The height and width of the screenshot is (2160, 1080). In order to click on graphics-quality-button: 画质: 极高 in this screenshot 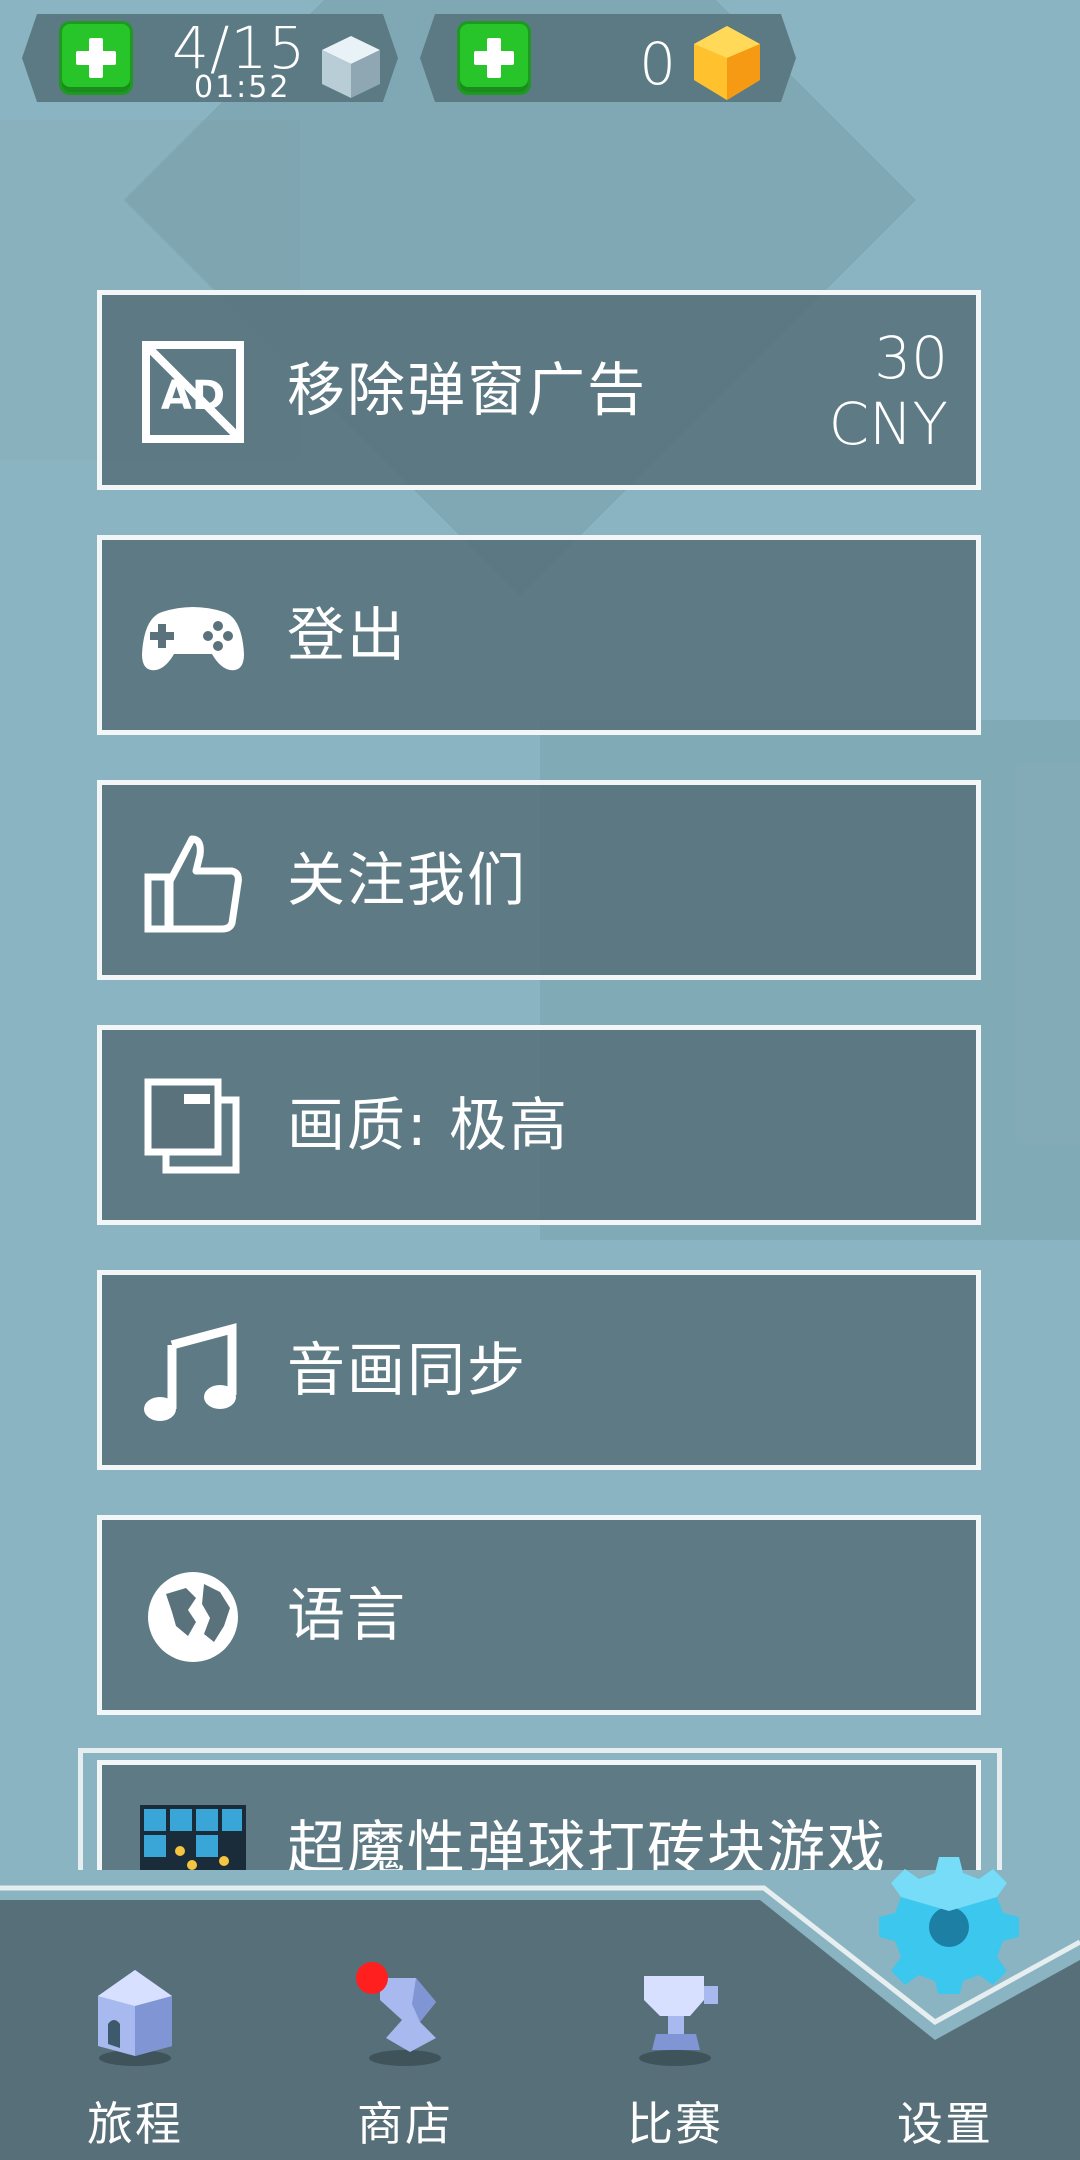, I will do `click(539, 1125)`.